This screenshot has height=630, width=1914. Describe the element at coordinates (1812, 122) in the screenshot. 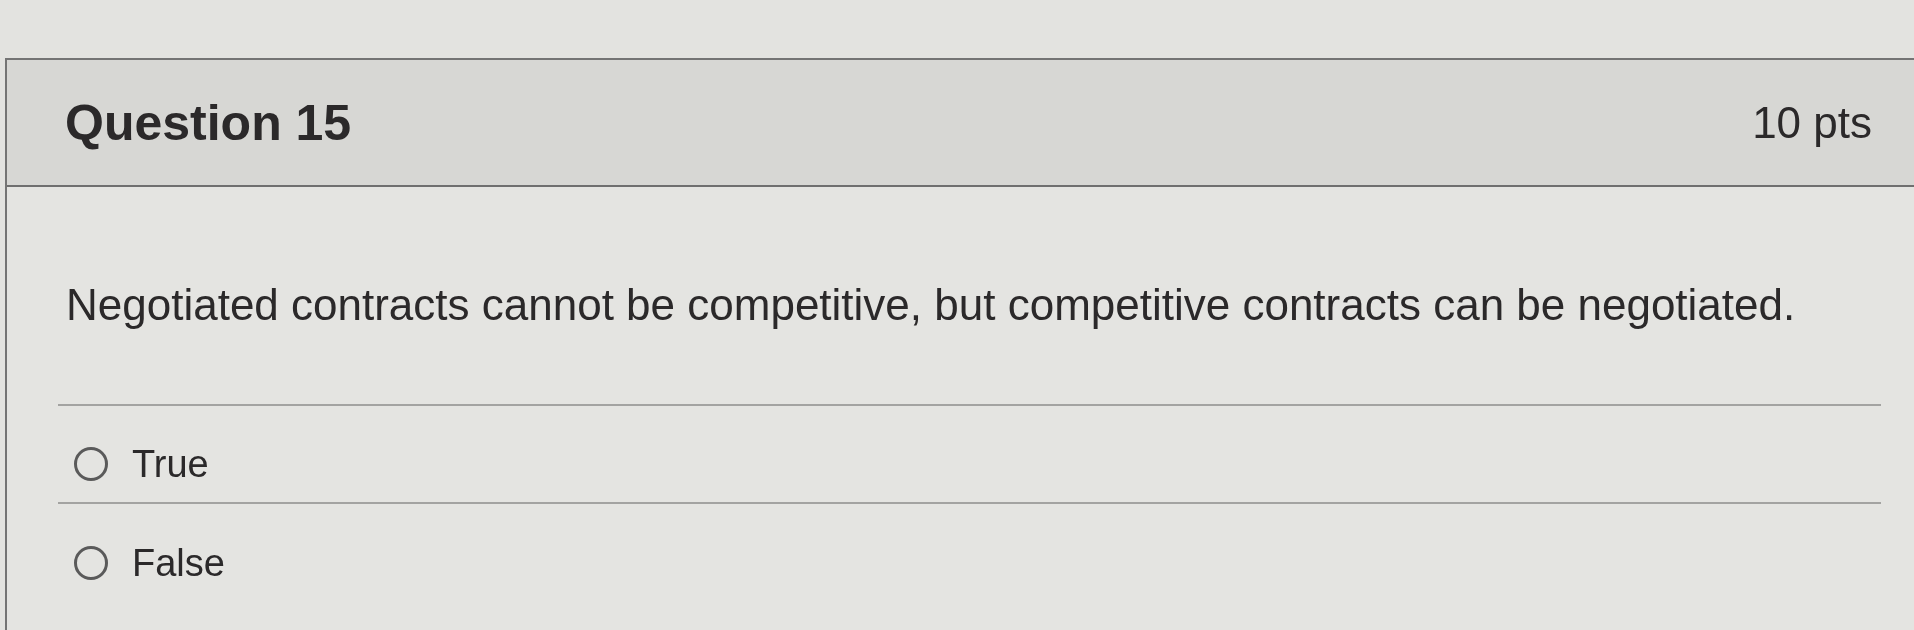

I see `question-points: 10 pts` at that location.